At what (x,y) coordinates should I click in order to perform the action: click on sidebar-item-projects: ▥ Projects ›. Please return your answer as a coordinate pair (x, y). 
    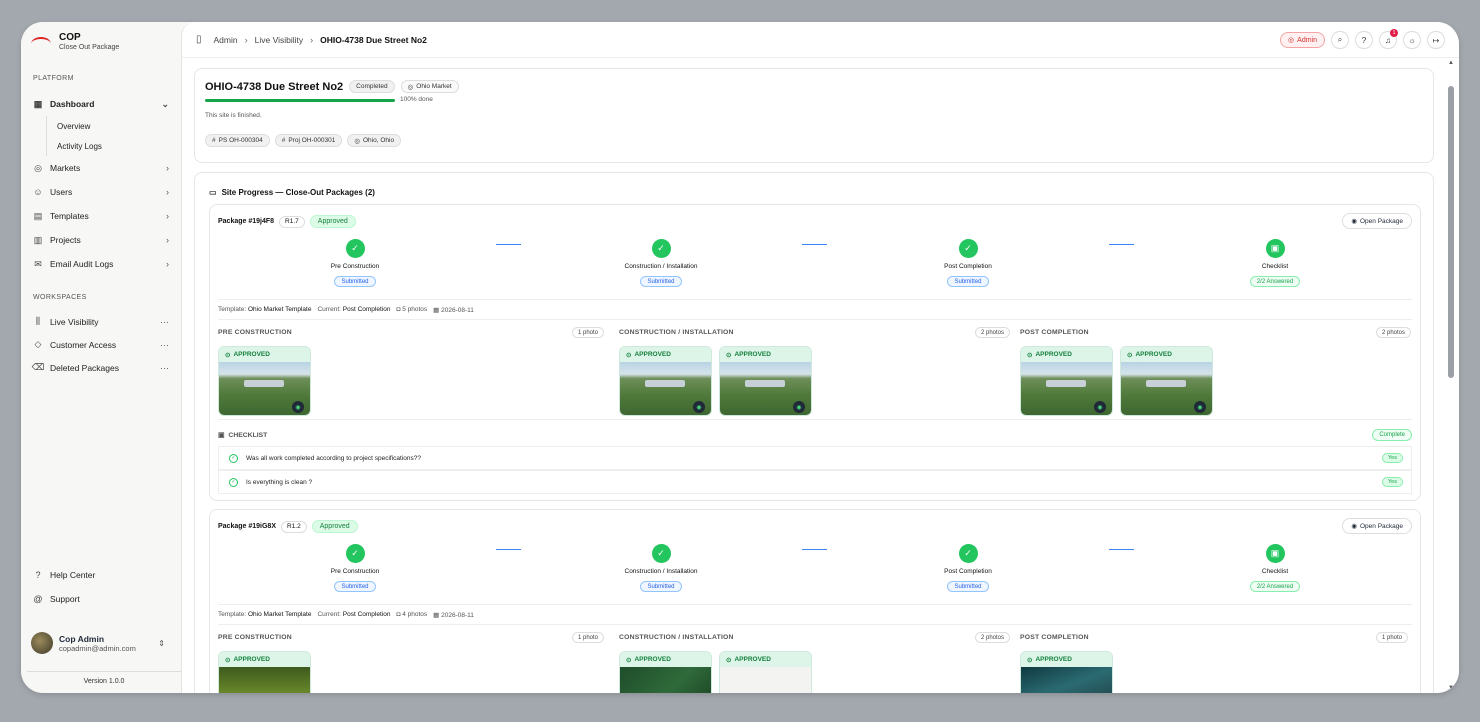
    Looking at the image, I should click on (101, 240).